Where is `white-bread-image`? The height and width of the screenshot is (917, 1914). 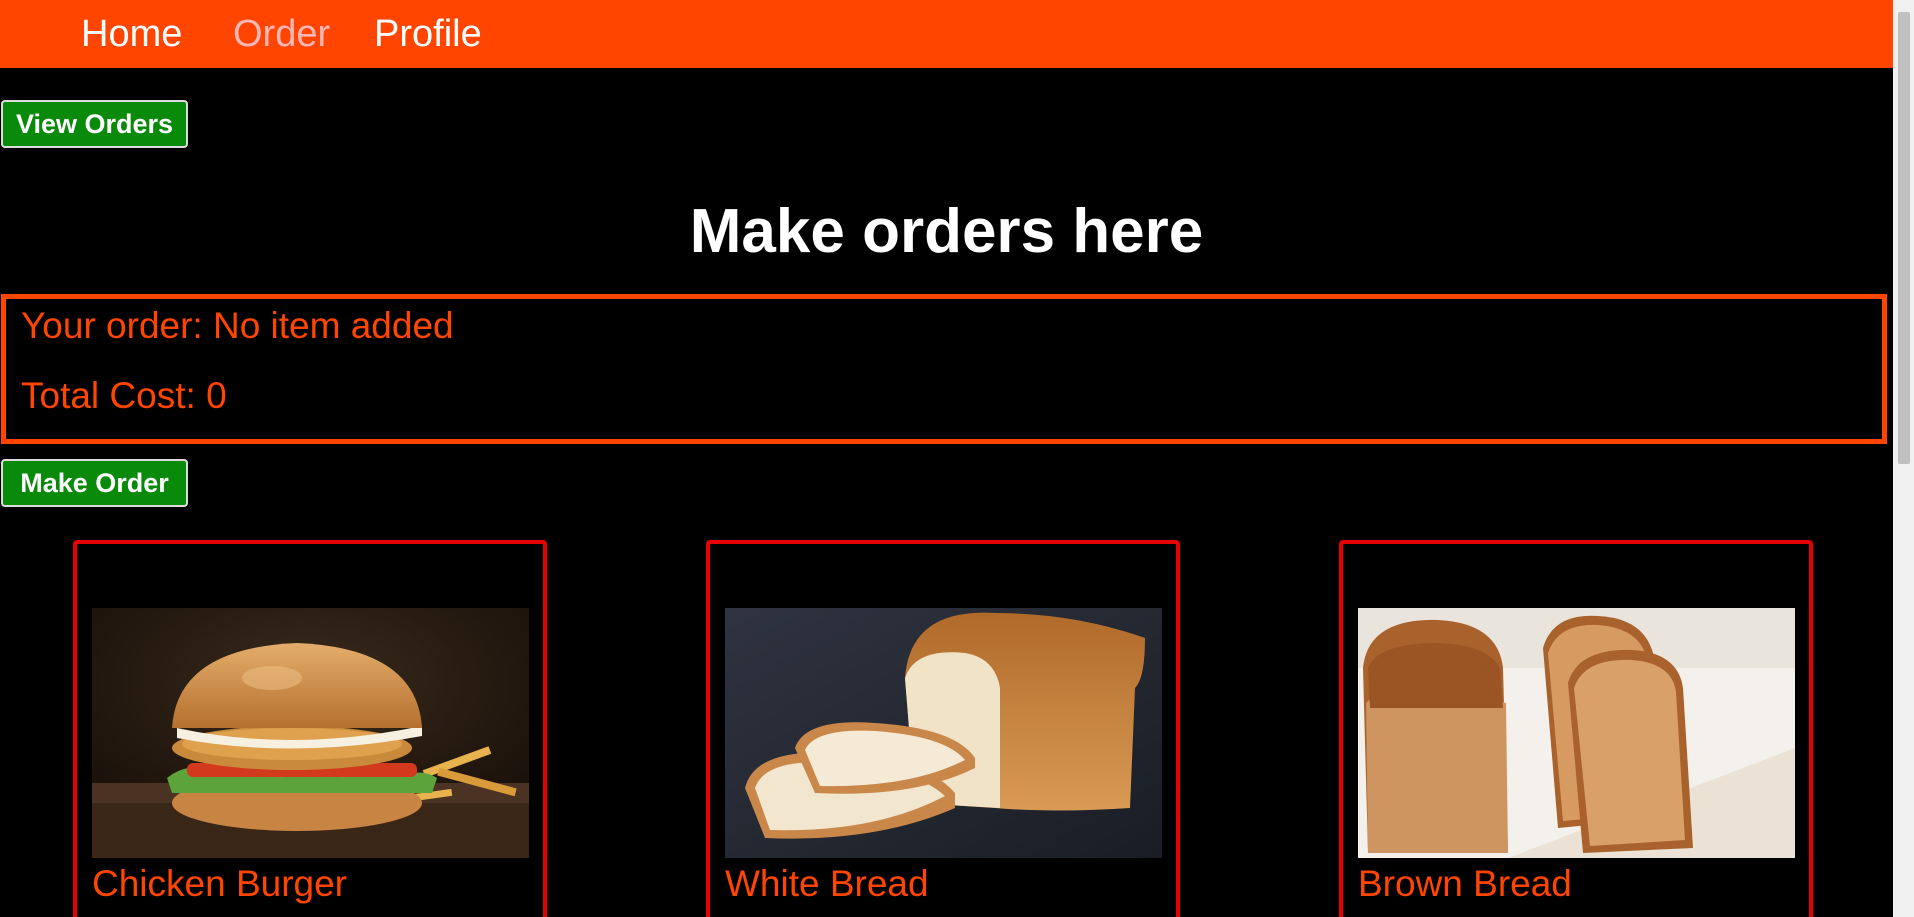 white-bread-image is located at coordinates (943, 733).